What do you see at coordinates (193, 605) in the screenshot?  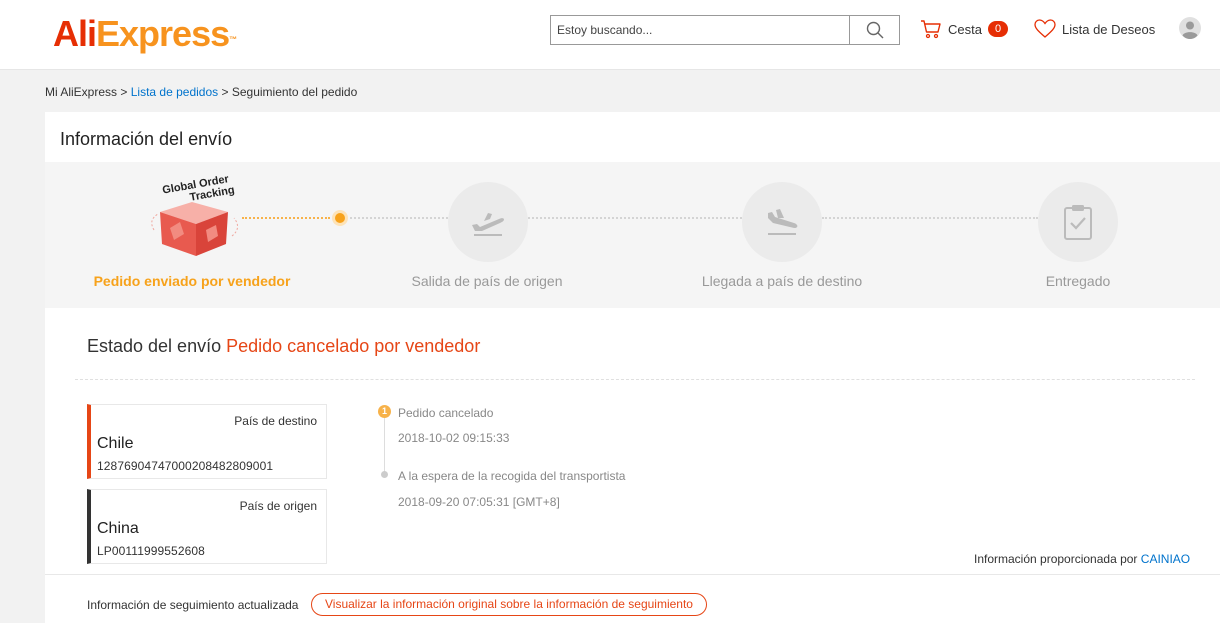 I see `tracking-updated-label: Información de seguimiento actualizada` at bounding box center [193, 605].